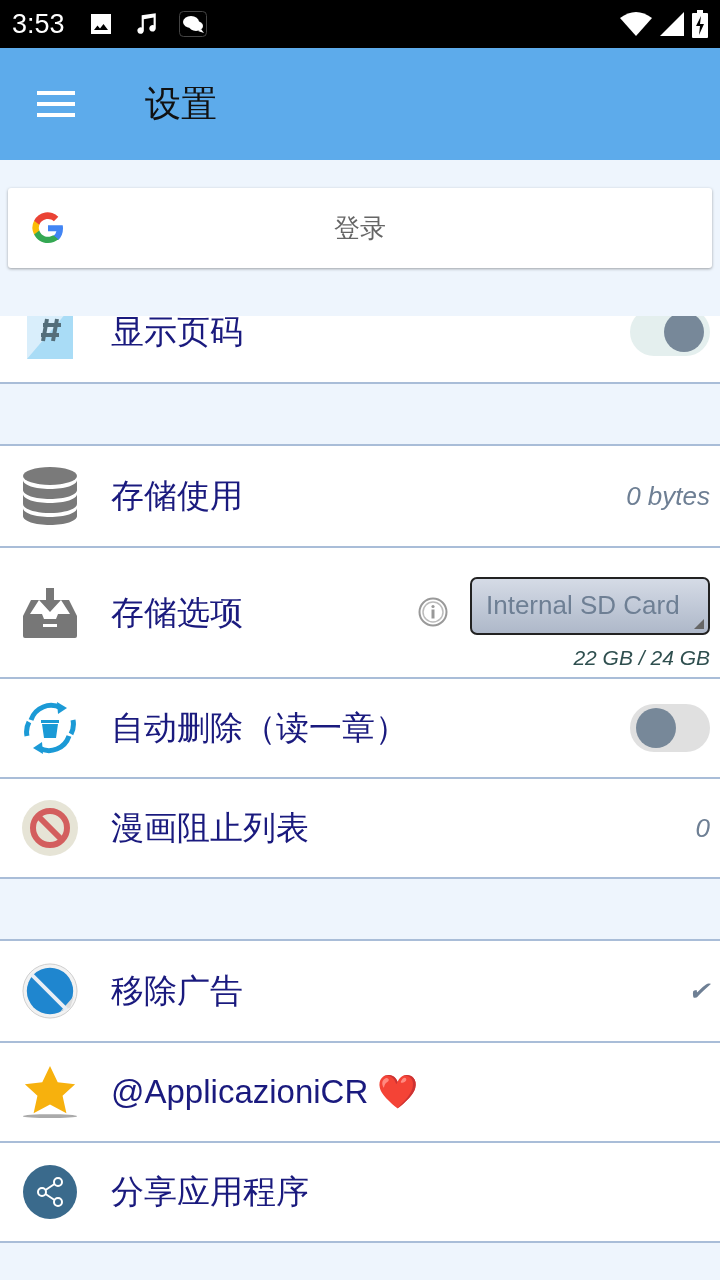 This screenshot has height=1280, width=720. I want to click on setting-value: 0 bytes, so click(668, 496).